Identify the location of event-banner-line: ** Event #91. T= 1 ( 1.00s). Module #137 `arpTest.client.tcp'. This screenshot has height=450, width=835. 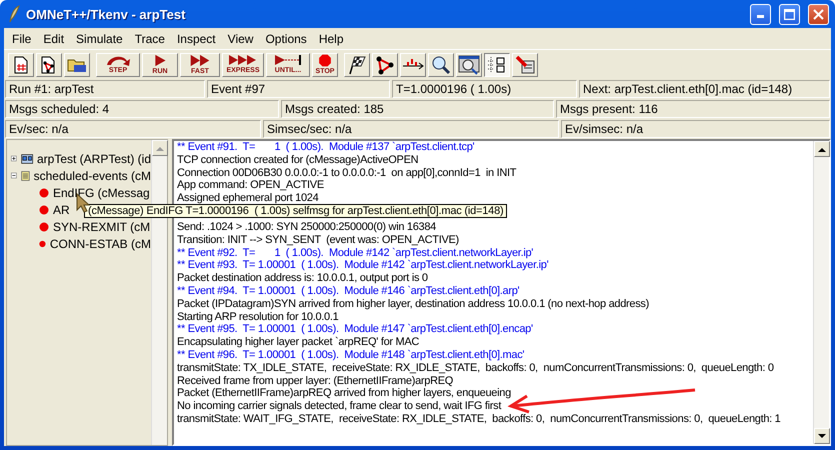
(325, 147).